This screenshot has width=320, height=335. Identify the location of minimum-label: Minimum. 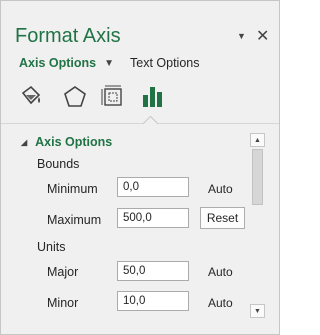
(72, 189).